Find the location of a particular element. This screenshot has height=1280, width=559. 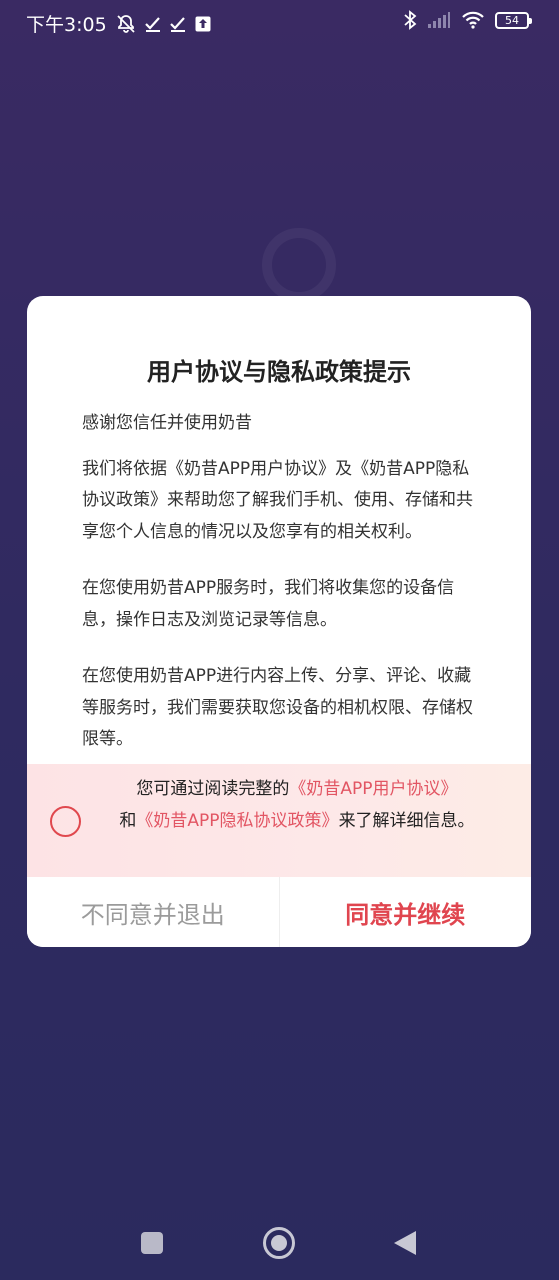

dialog-actions: 不同意并退出 同意并继续 is located at coordinates (279, 912).